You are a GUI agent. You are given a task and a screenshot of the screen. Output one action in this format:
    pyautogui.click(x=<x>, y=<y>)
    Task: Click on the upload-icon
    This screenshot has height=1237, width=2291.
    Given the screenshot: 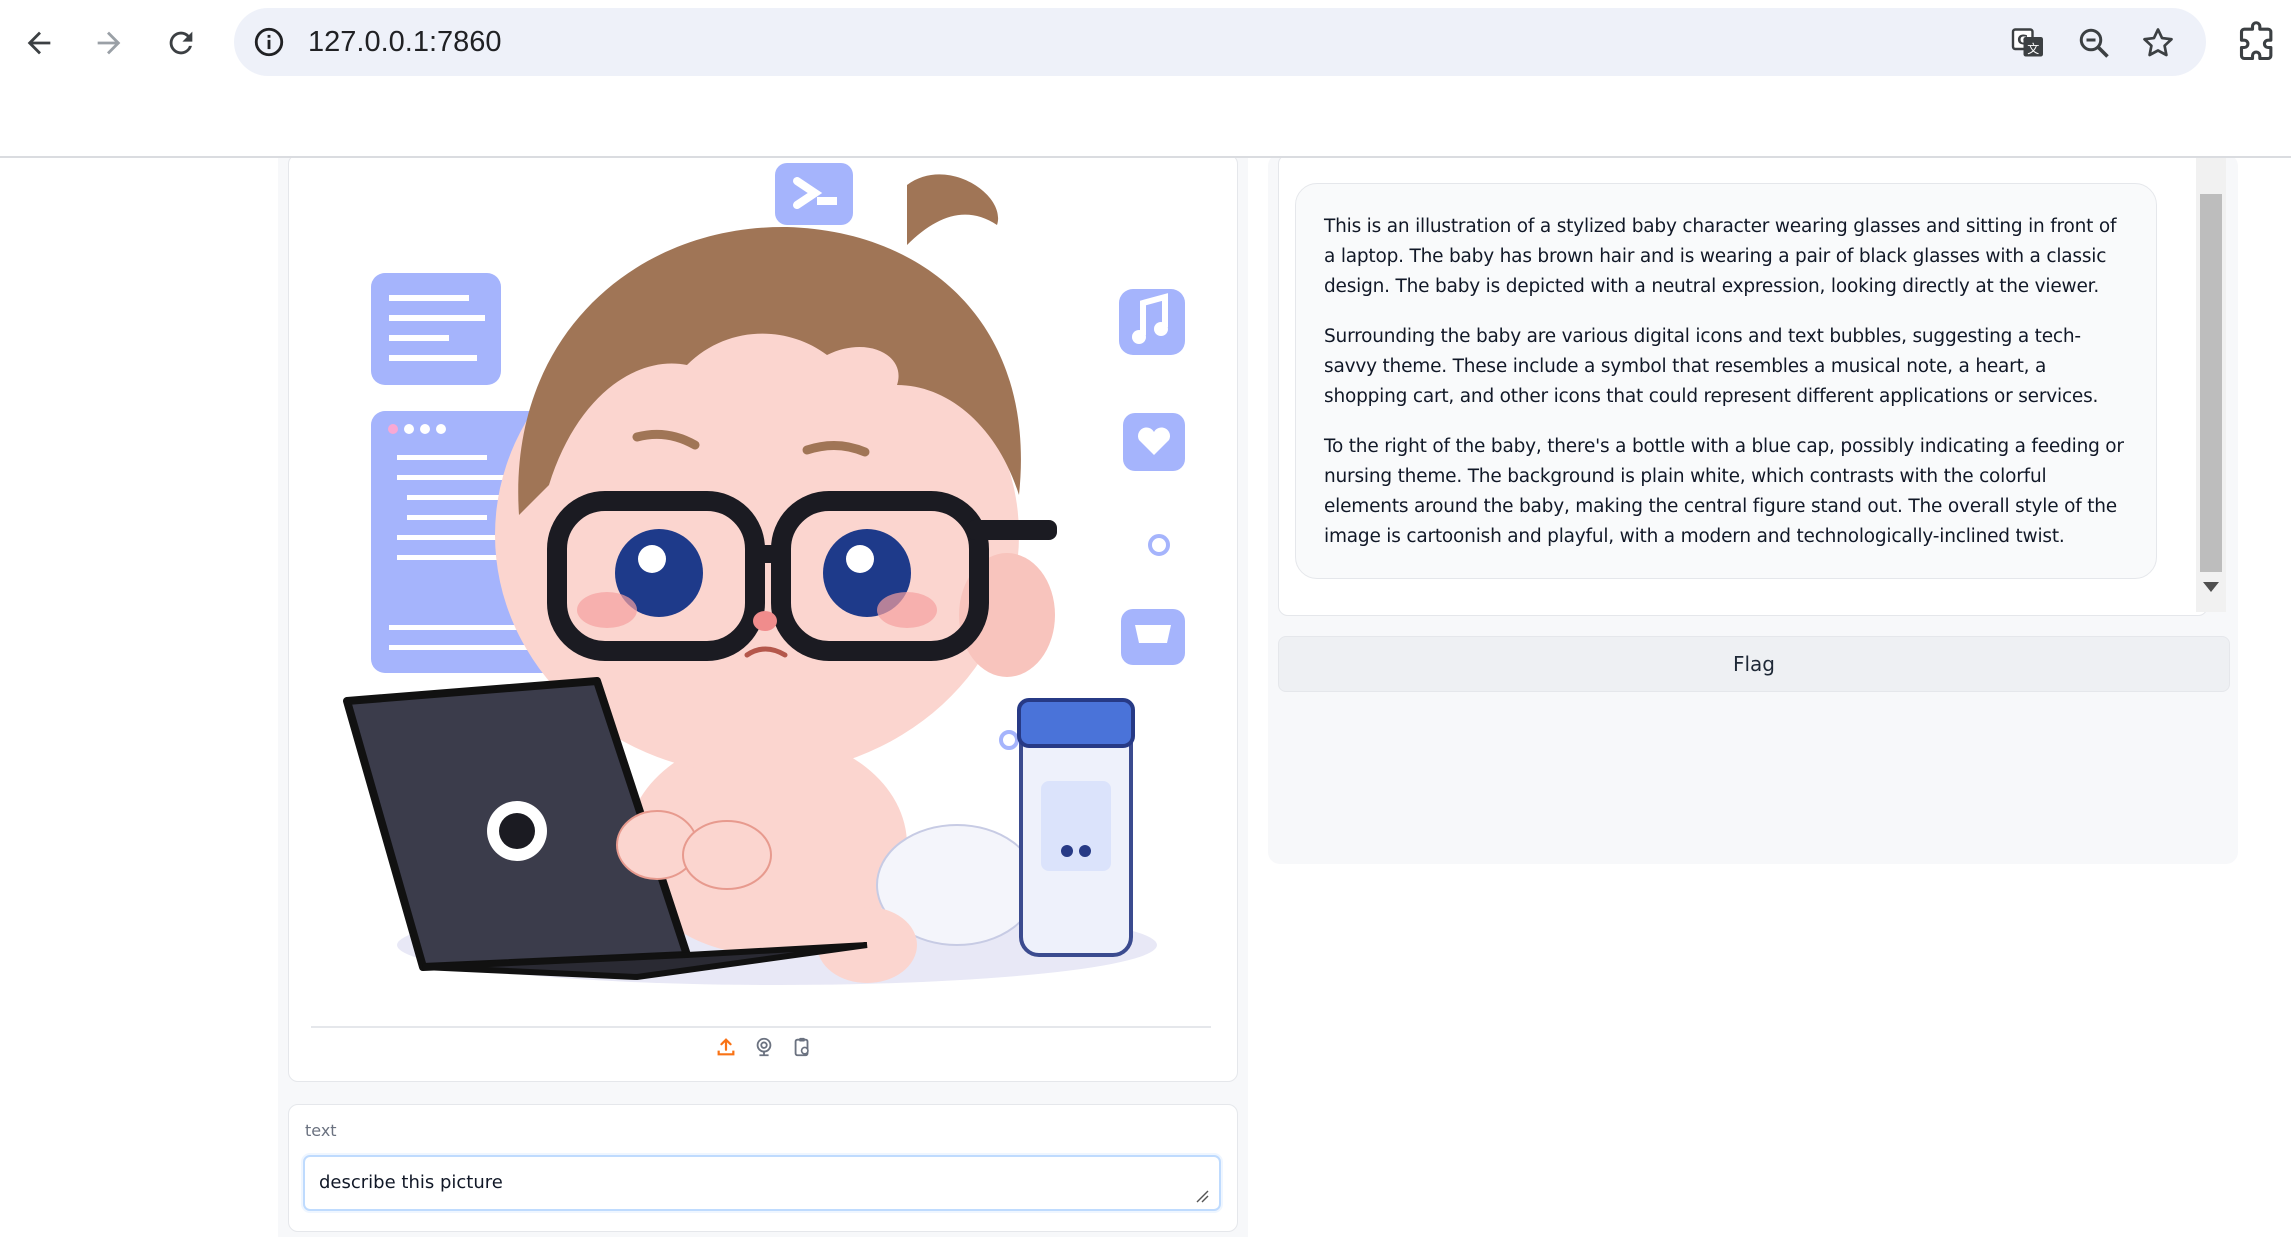 What is the action you would take?
    pyautogui.click(x=726, y=1047)
    